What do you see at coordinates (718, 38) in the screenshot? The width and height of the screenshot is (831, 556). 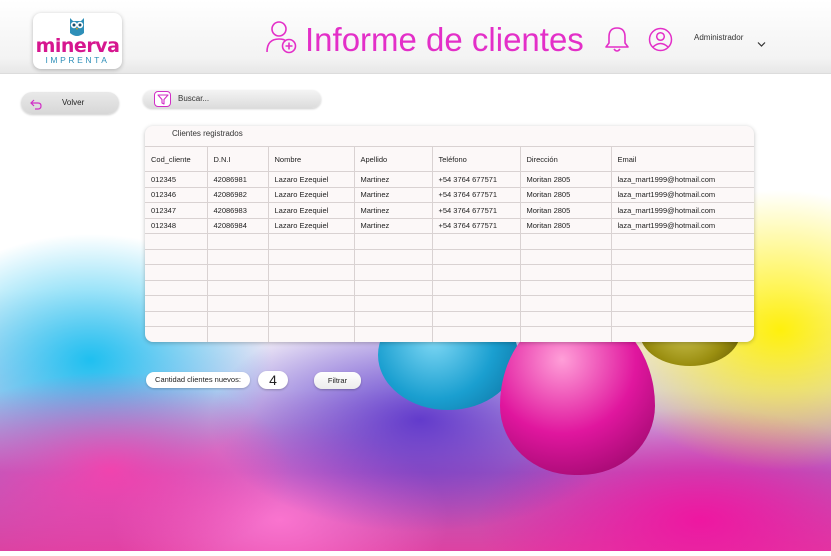 I see `user-menu-label: Administrador` at bounding box center [718, 38].